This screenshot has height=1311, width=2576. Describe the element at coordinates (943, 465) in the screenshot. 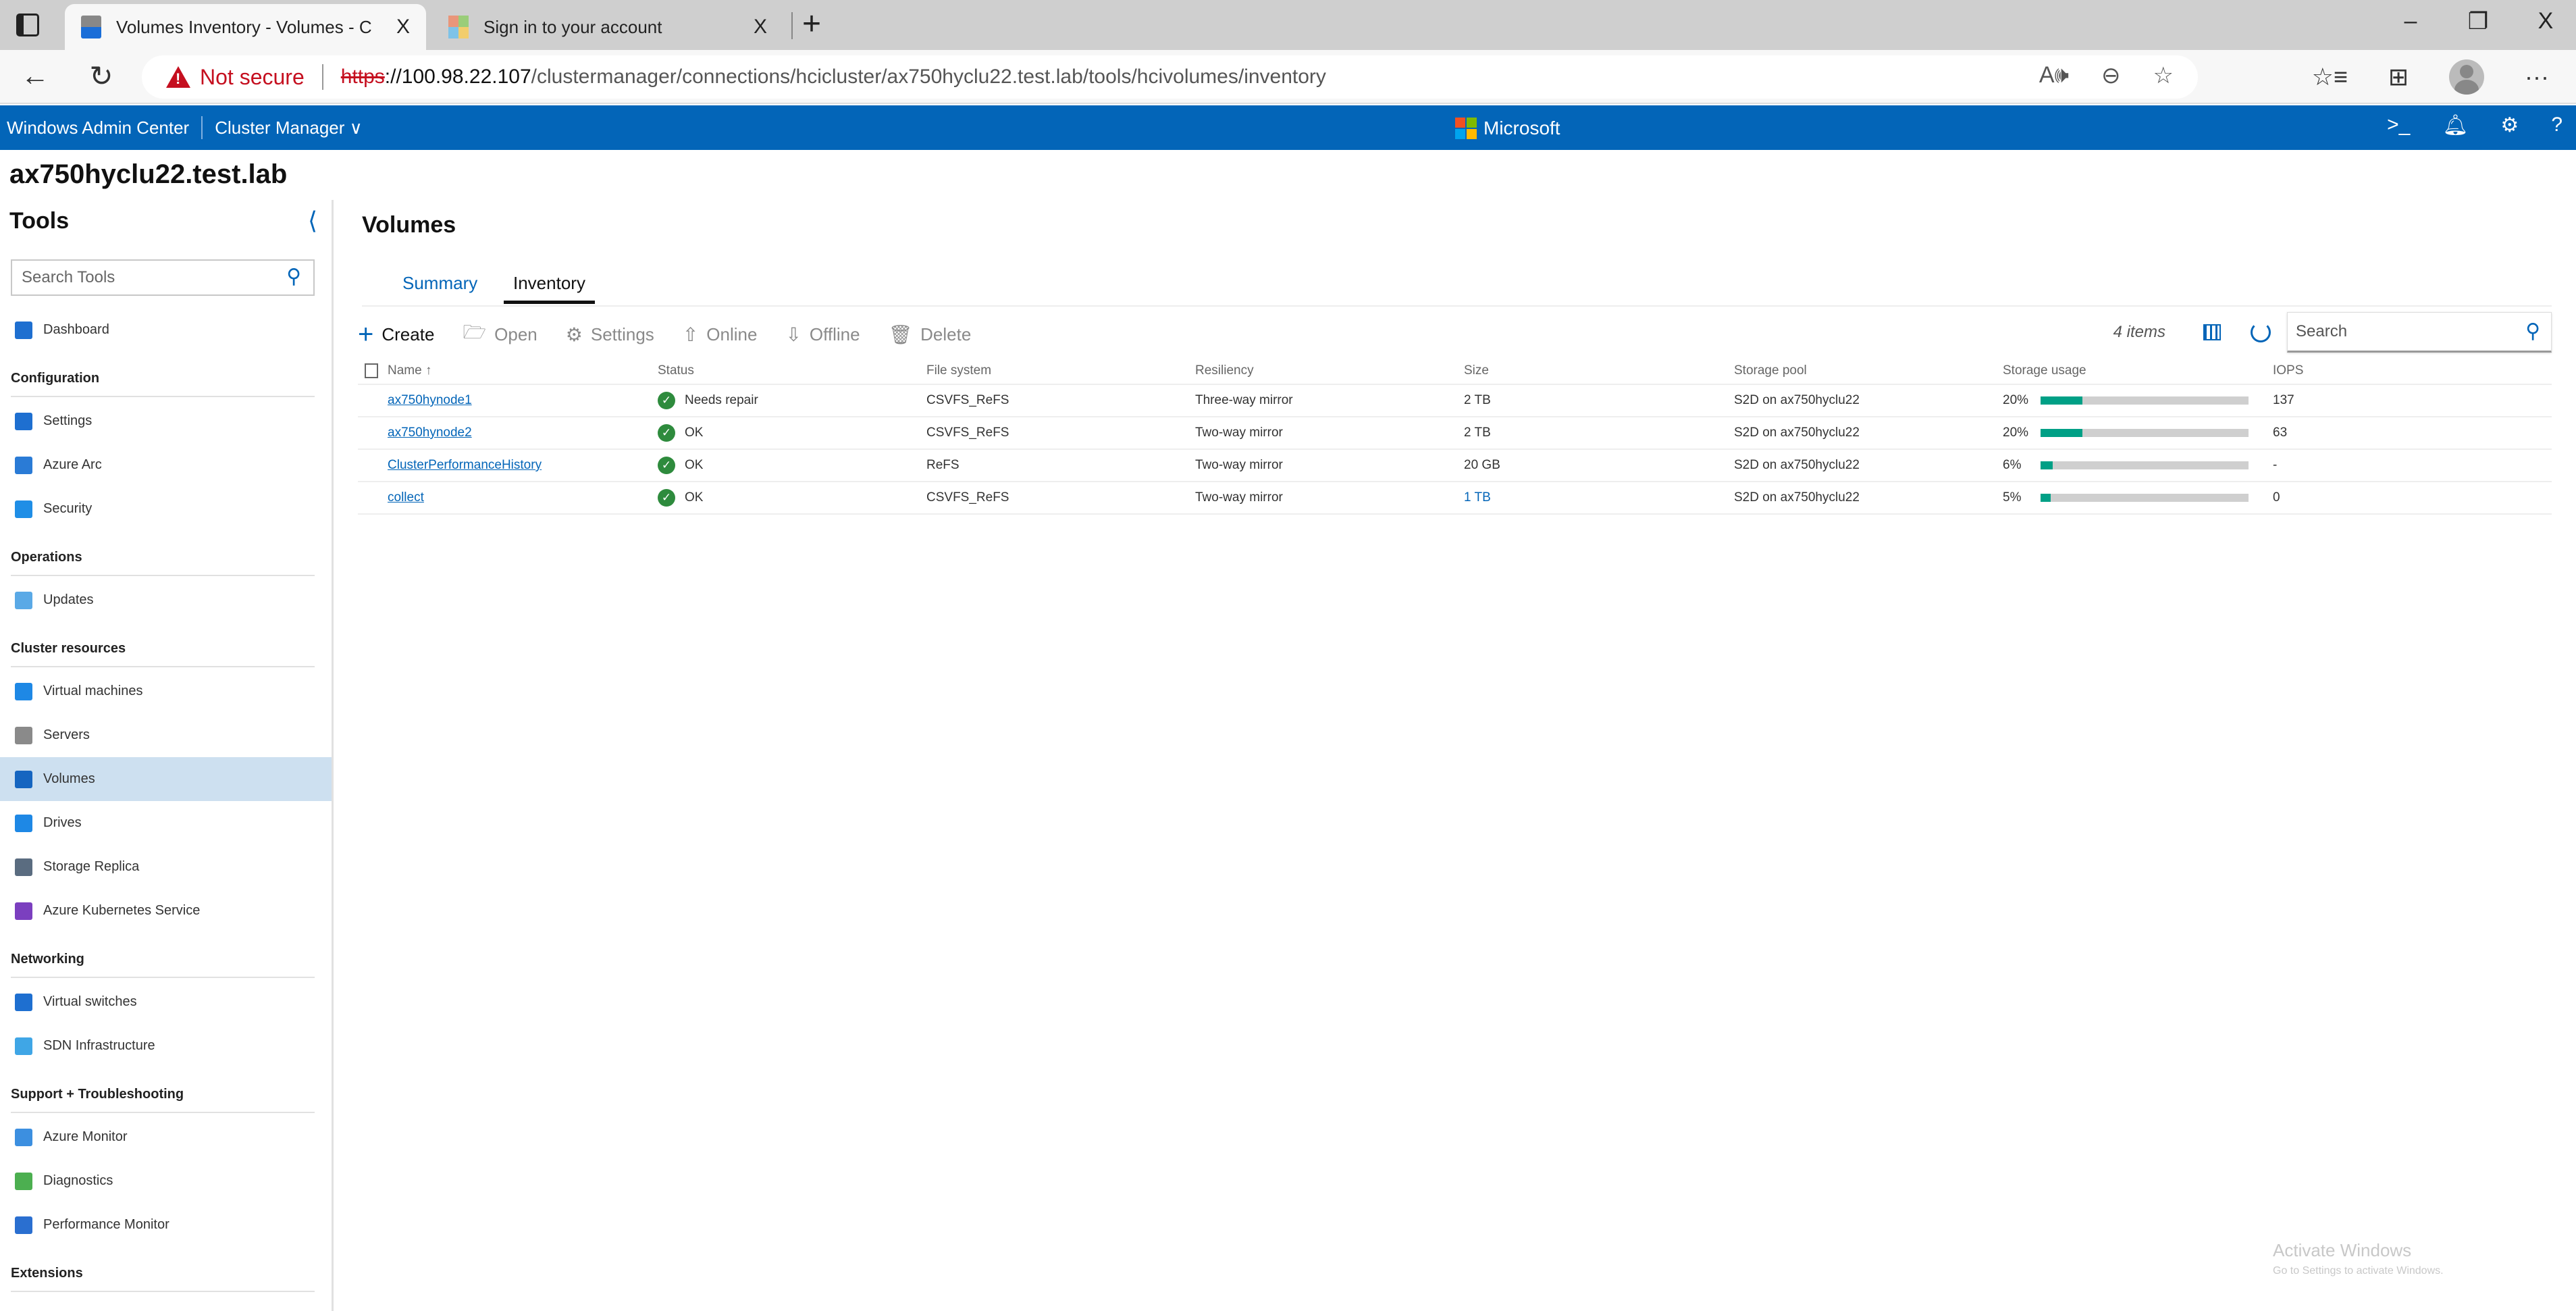

I see `file-system-cell: ReFS` at that location.